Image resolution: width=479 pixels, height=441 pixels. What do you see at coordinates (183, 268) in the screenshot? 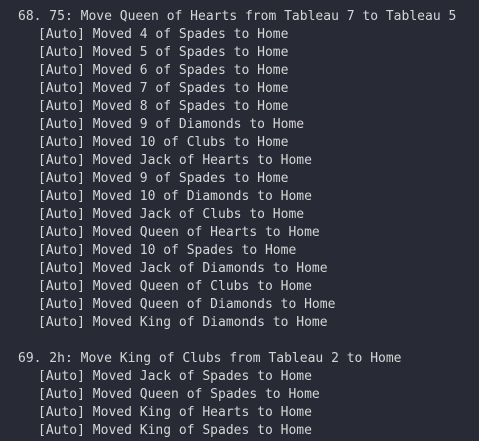
I see `auto-move-line: [Auto] Moved Jack of Diamonds to Home` at bounding box center [183, 268].